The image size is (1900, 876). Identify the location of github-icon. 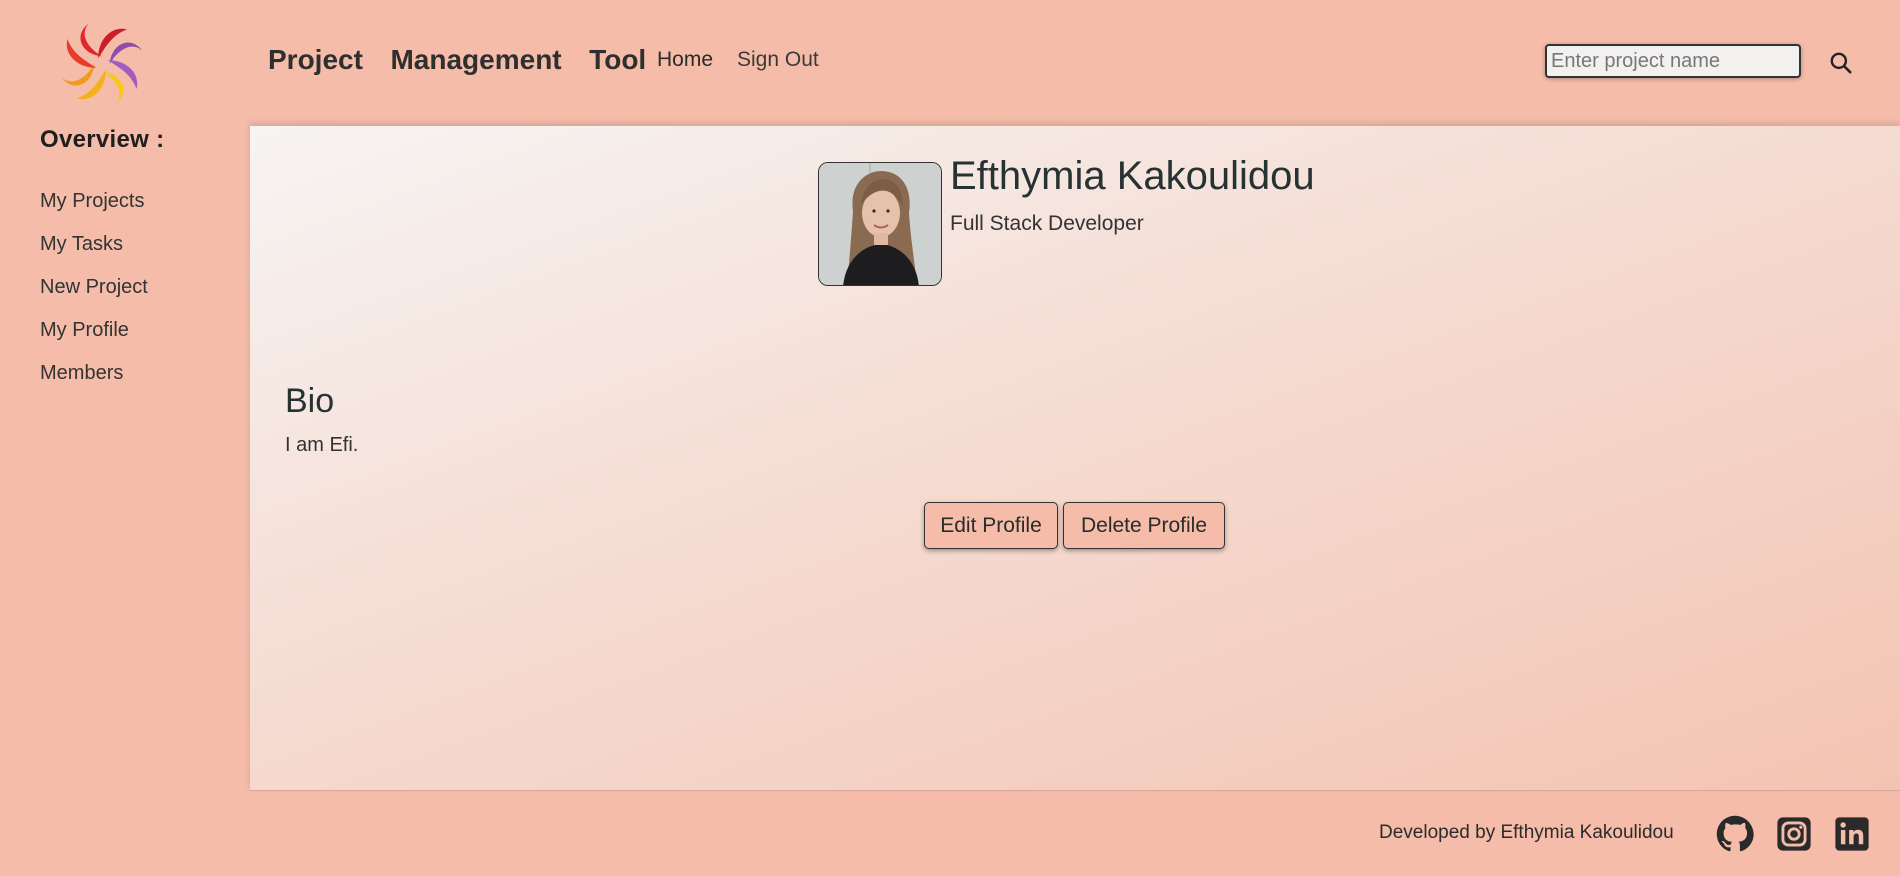
(1735, 834).